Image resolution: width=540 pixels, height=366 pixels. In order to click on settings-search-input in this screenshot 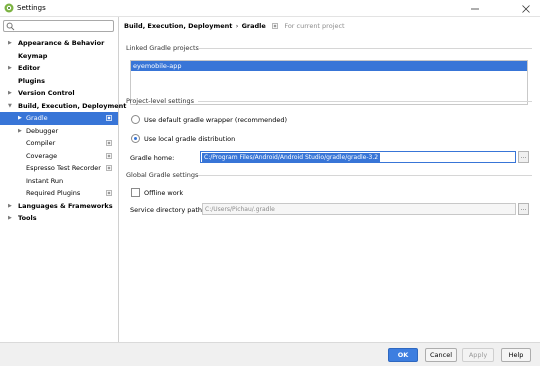, I will do `click(64, 26)`.